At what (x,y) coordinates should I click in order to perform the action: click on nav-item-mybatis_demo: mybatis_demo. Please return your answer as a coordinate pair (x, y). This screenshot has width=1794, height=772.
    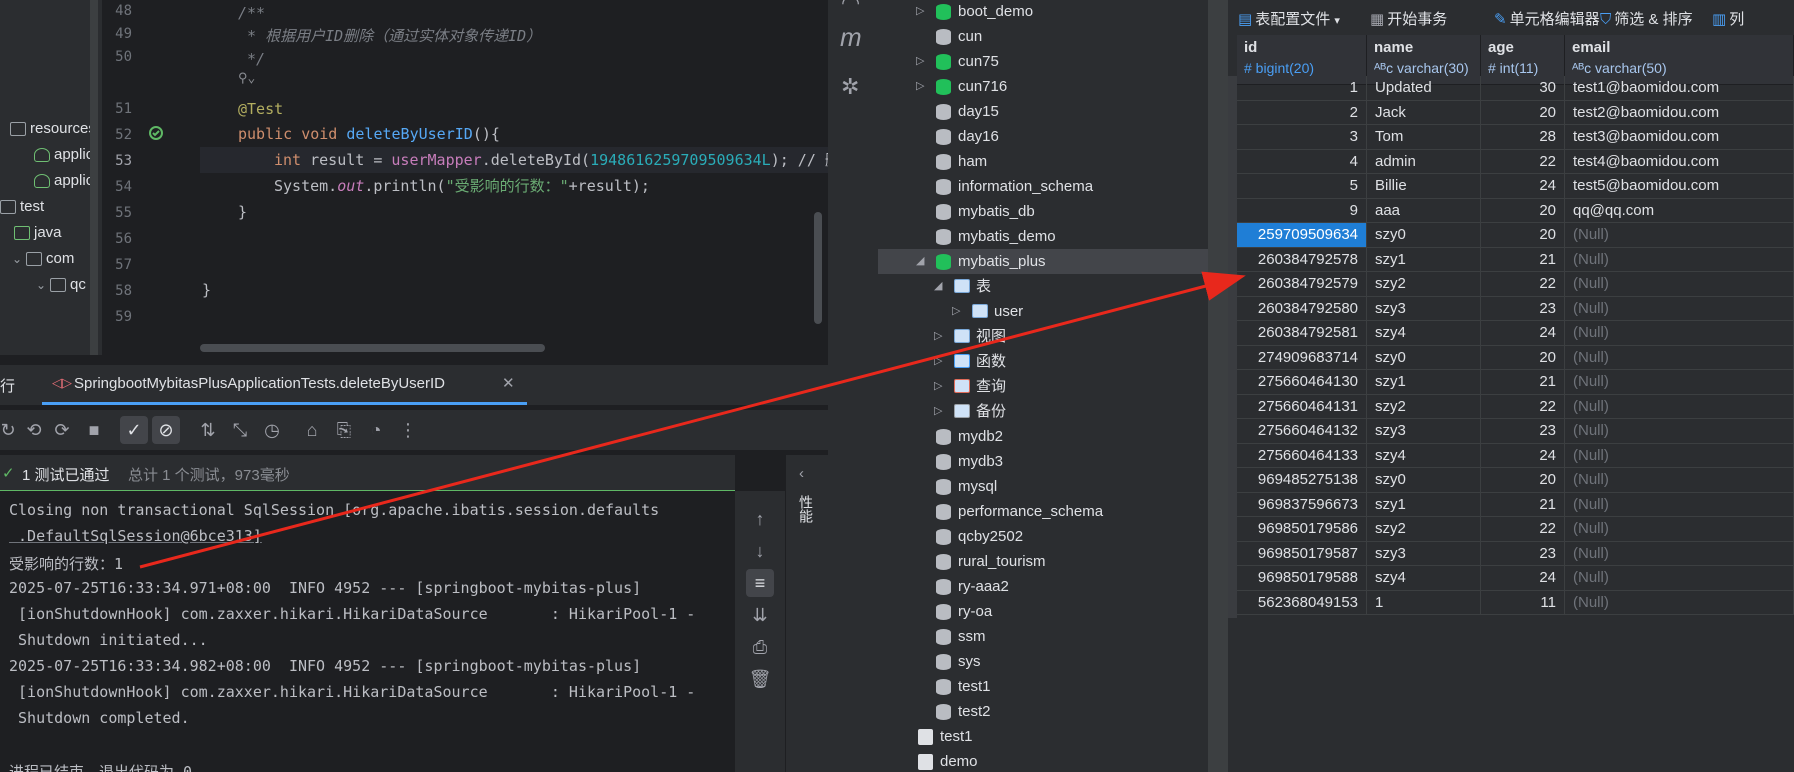
    Looking at the image, I should click on (1043, 236).